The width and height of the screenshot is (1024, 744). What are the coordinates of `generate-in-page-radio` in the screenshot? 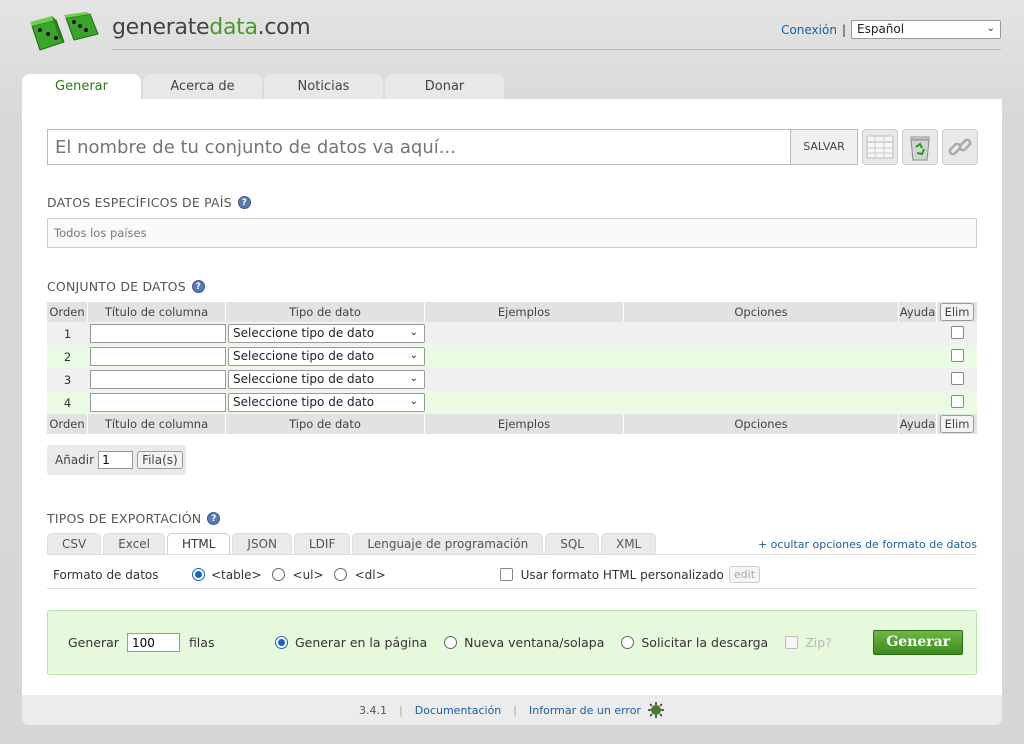 It's located at (281, 642).